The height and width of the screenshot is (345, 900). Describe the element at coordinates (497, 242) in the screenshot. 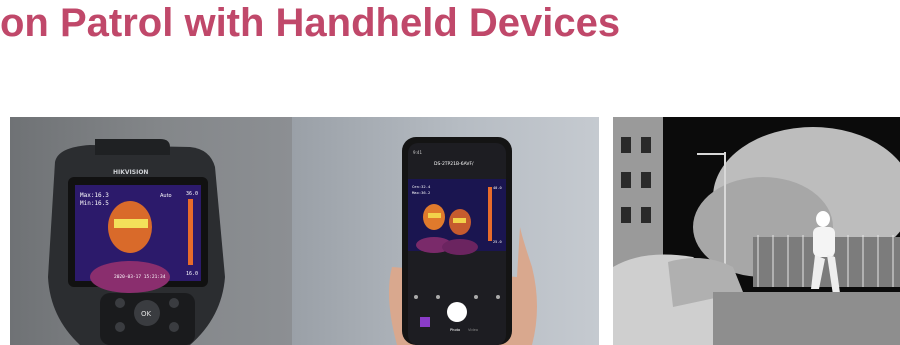

I see `phone-scale-bottom: 25.0` at that location.